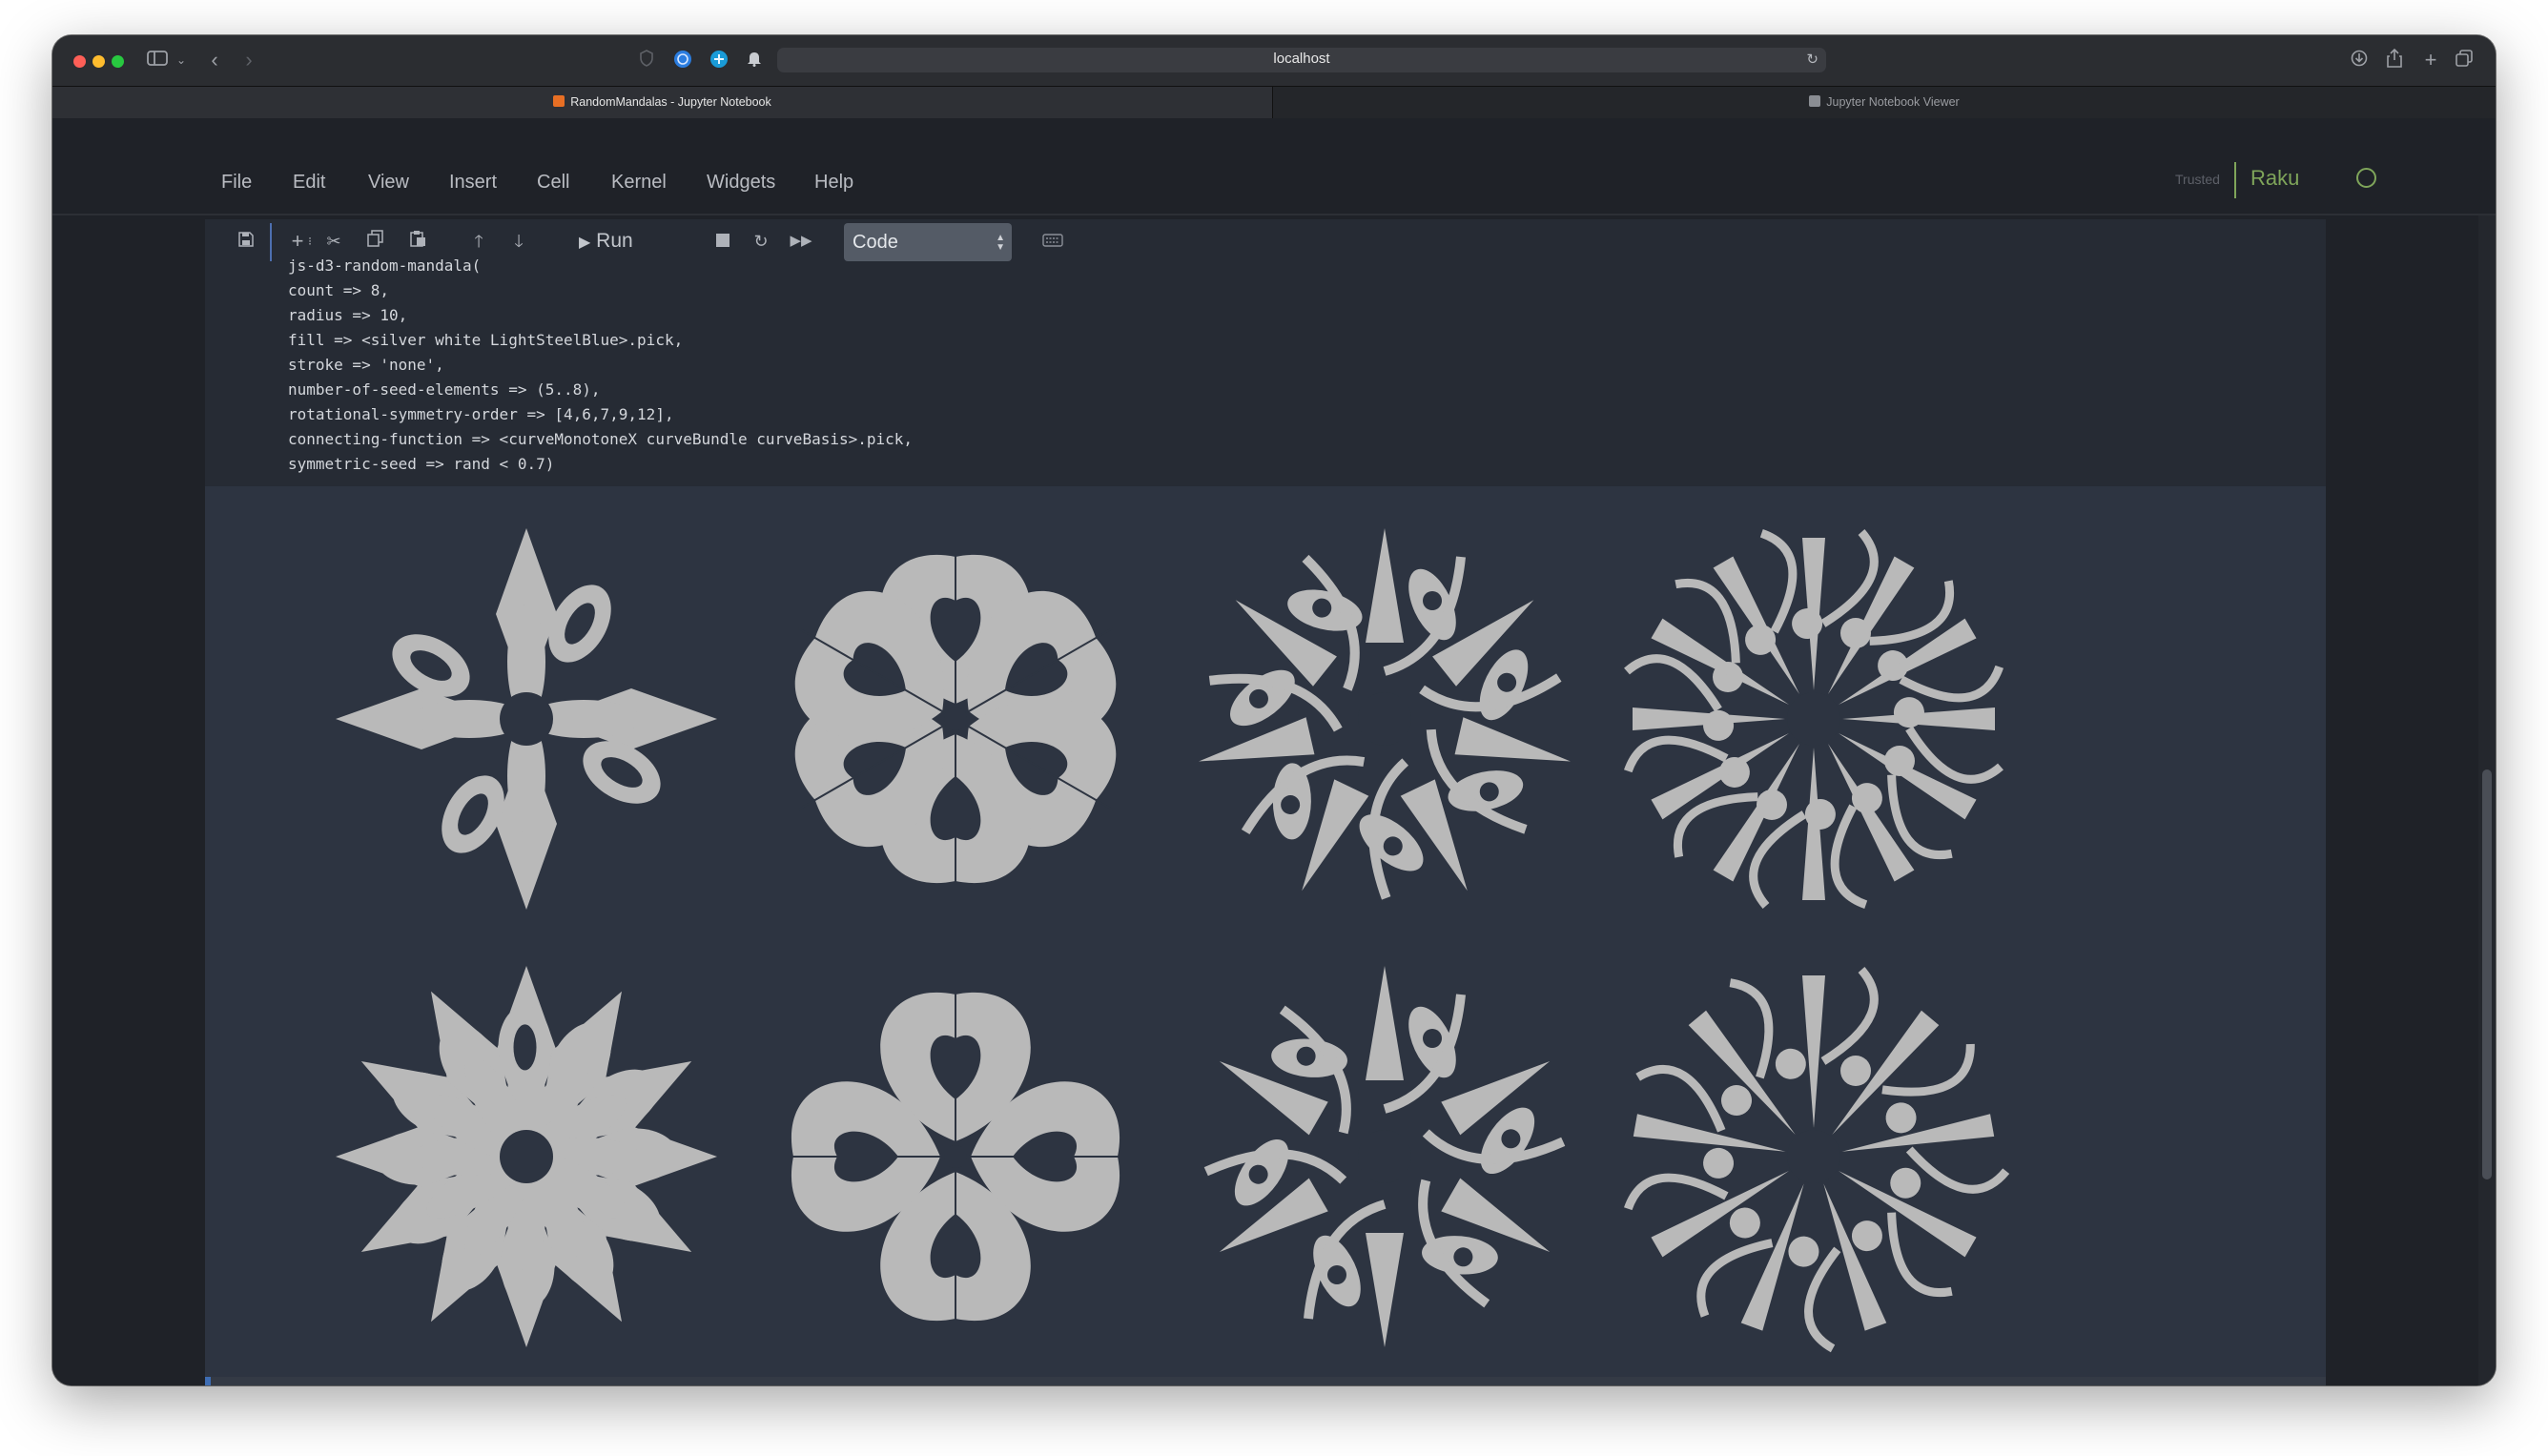 The image size is (2548, 1456). I want to click on menu-edit: Edit, so click(309, 183).